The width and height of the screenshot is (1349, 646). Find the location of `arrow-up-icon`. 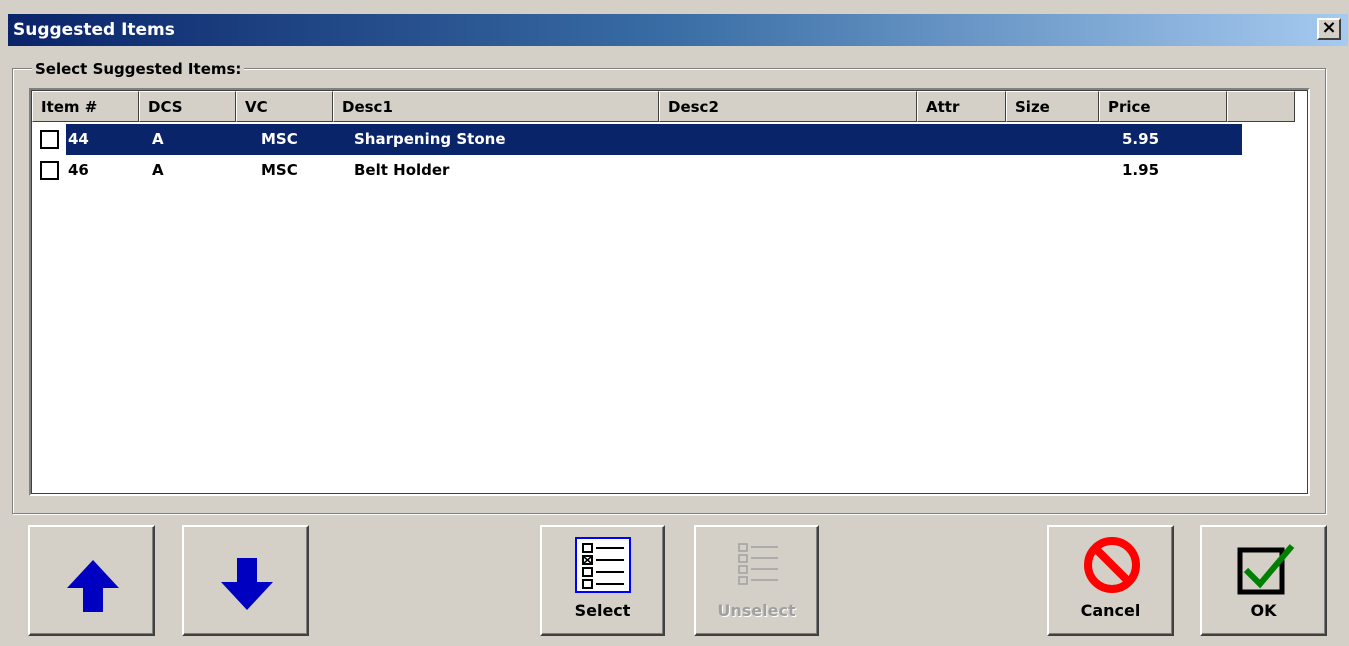

arrow-up-icon is located at coordinates (93, 586).